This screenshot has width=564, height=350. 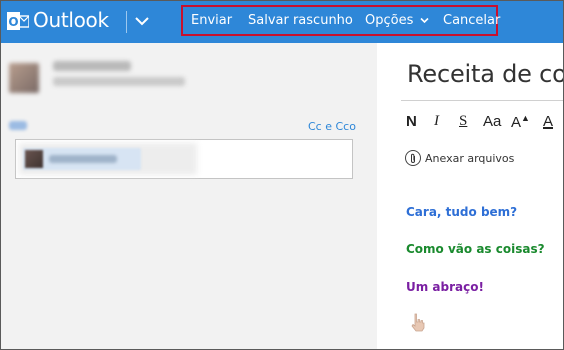 What do you see at coordinates (525, 118) in the screenshot?
I see `grow-font-arrow: ▲` at bounding box center [525, 118].